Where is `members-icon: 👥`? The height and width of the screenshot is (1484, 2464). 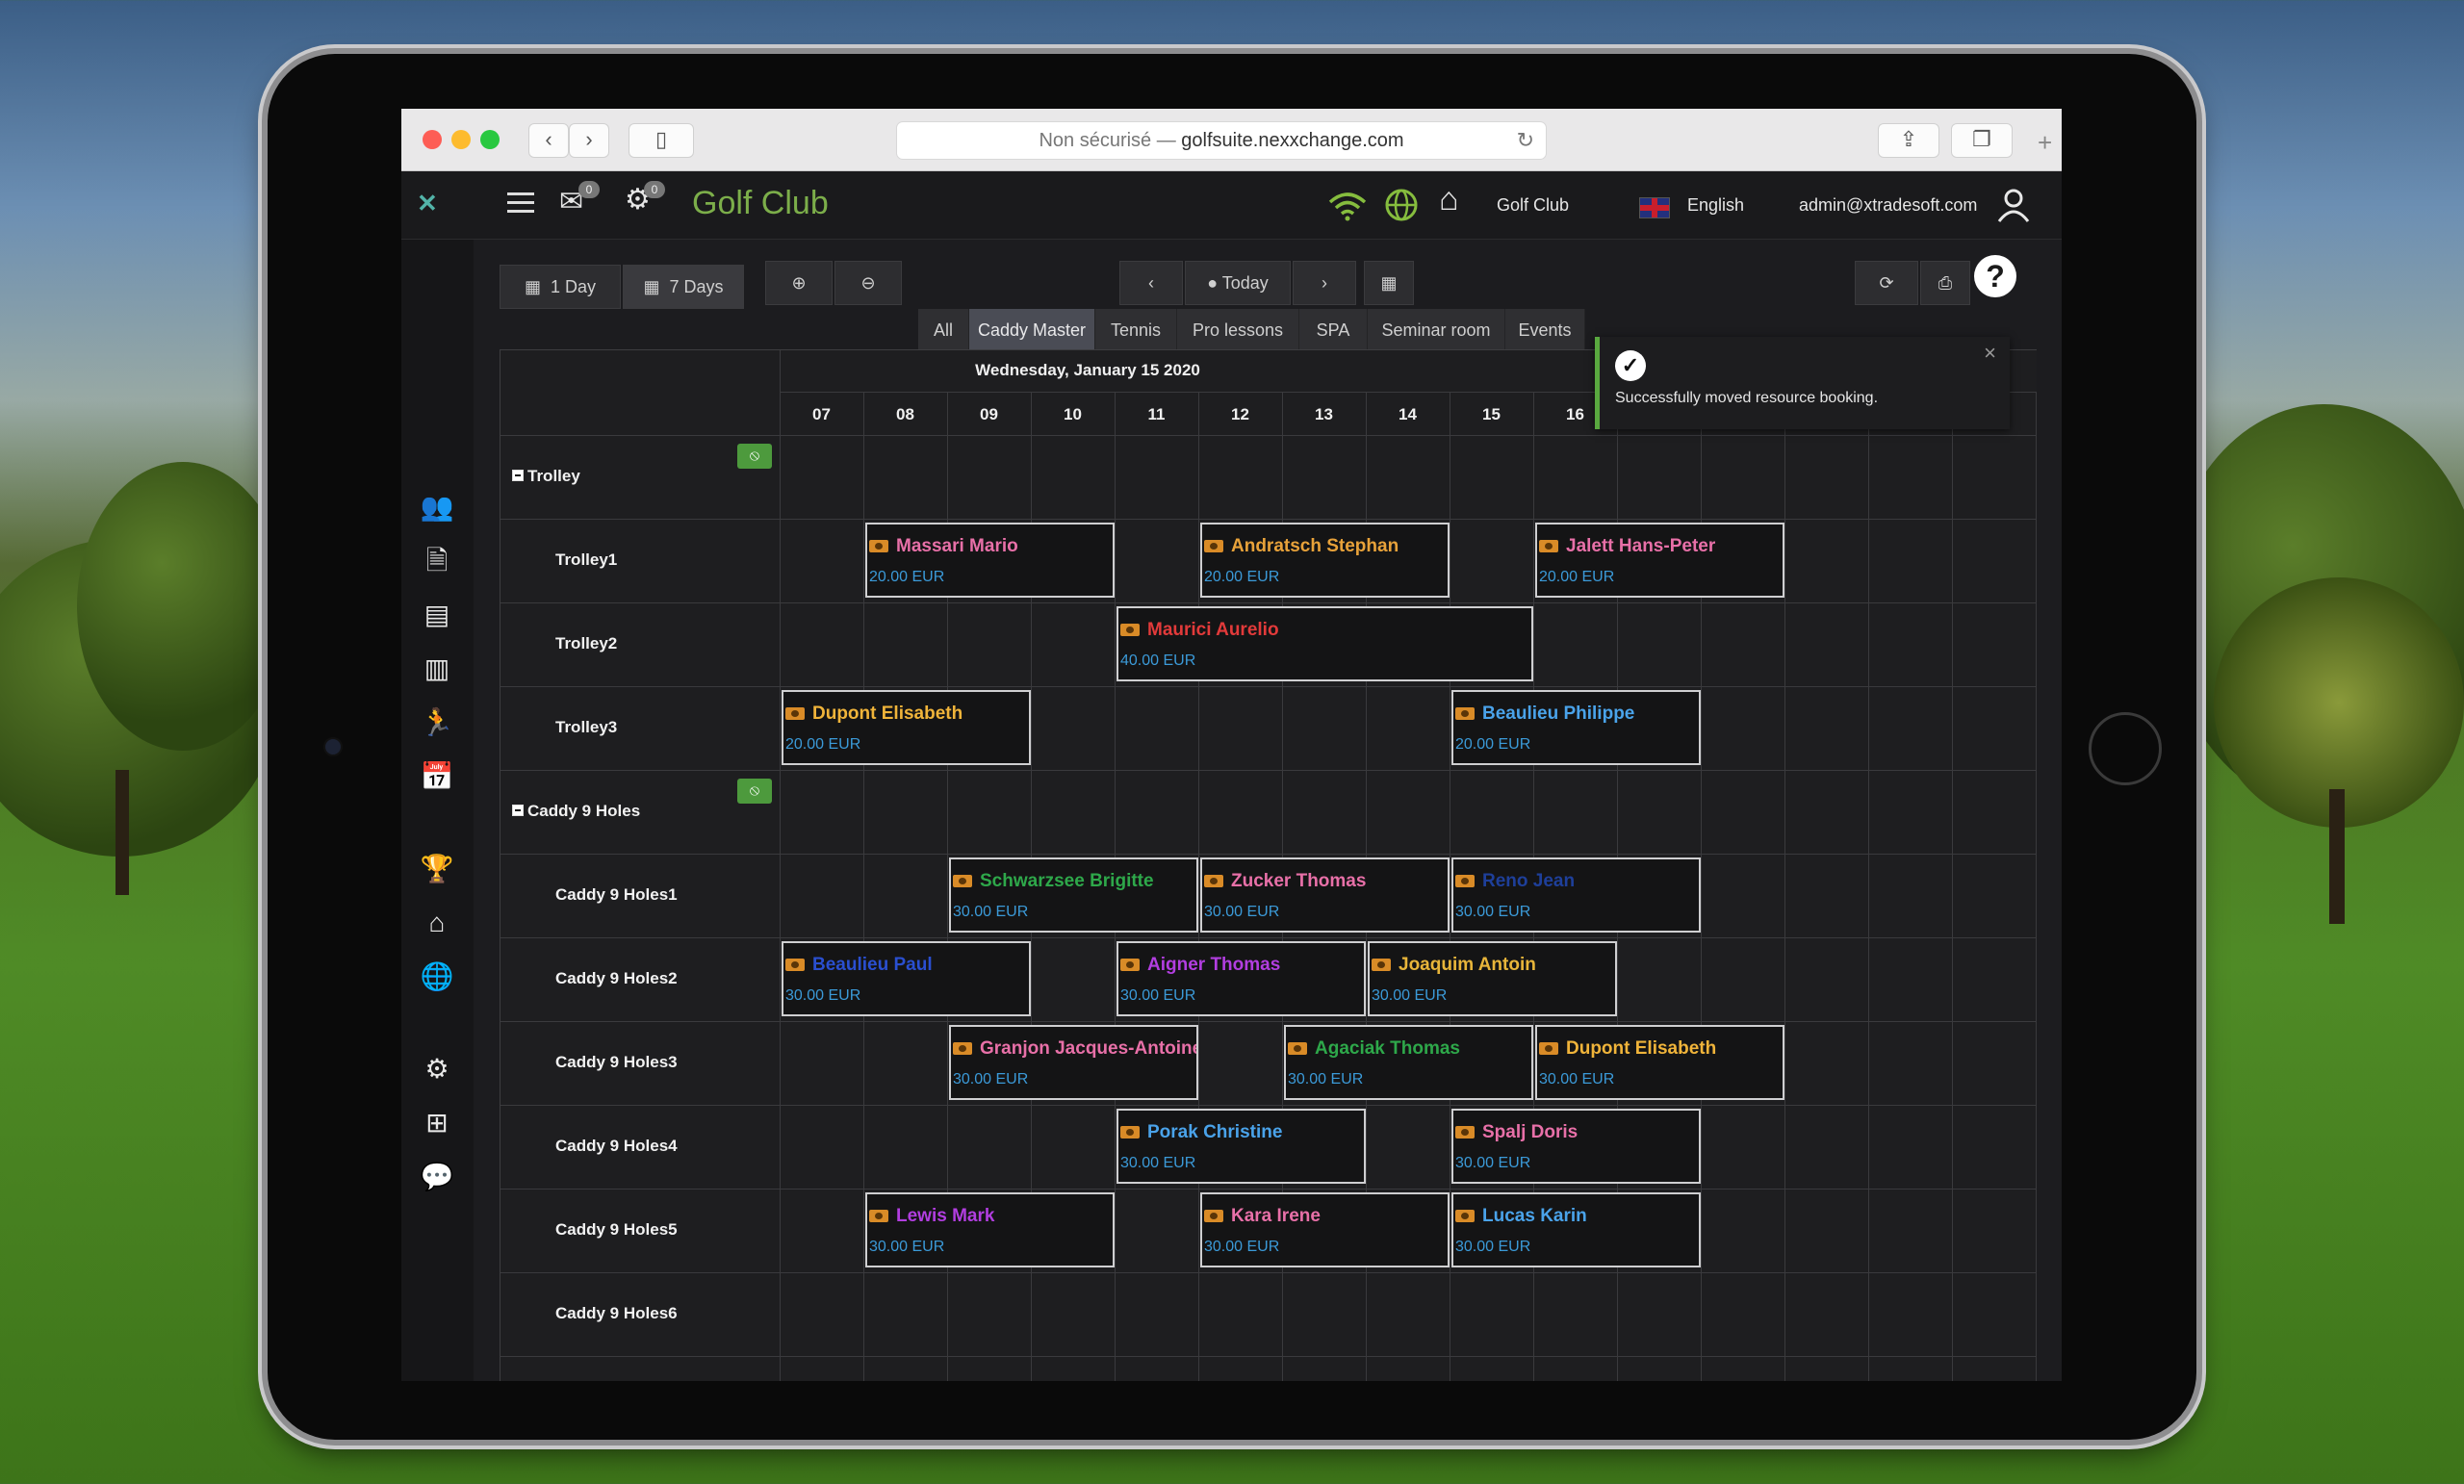
members-icon: 👥 is located at coordinates (437, 507).